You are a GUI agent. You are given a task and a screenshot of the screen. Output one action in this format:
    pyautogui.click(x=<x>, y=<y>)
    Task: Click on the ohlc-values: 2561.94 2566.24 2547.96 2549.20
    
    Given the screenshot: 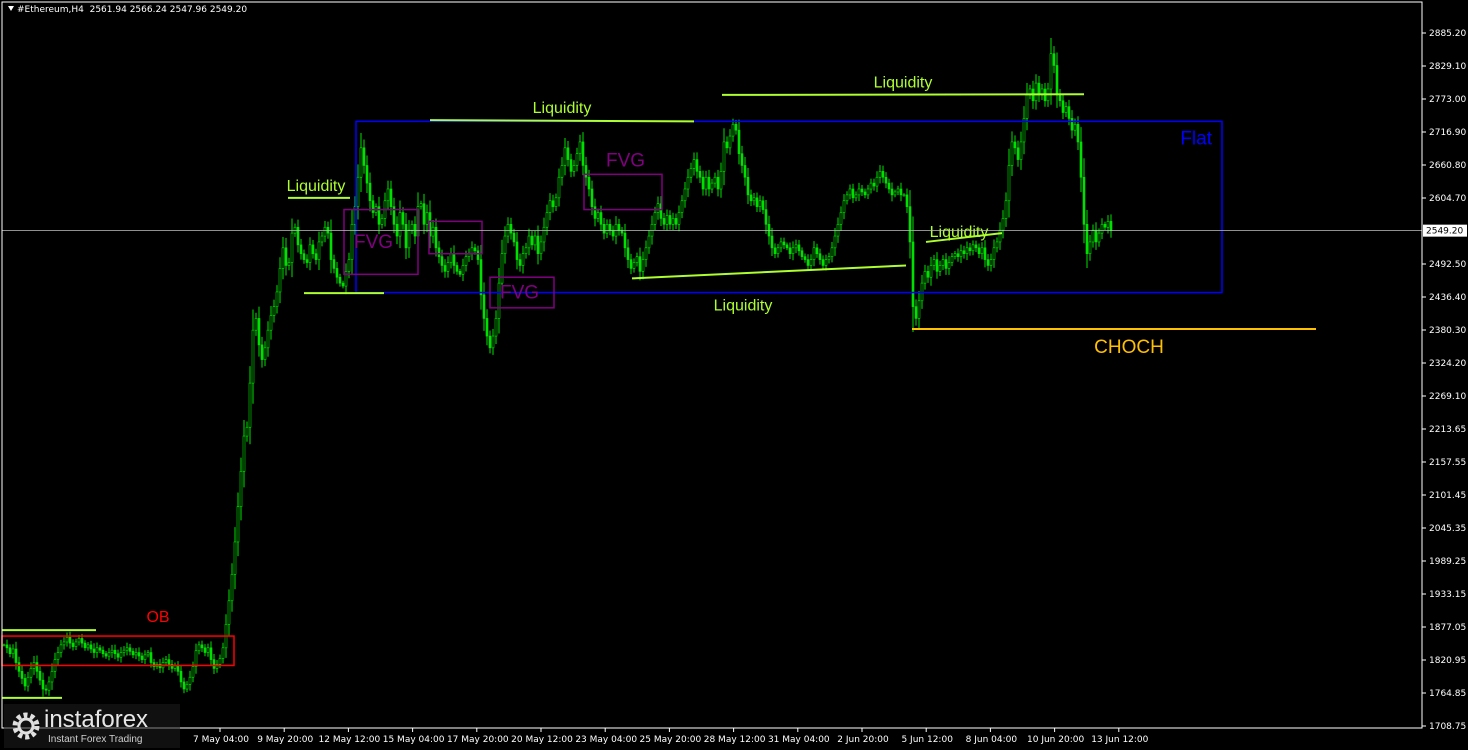 What is the action you would take?
    pyautogui.click(x=168, y=10)
    